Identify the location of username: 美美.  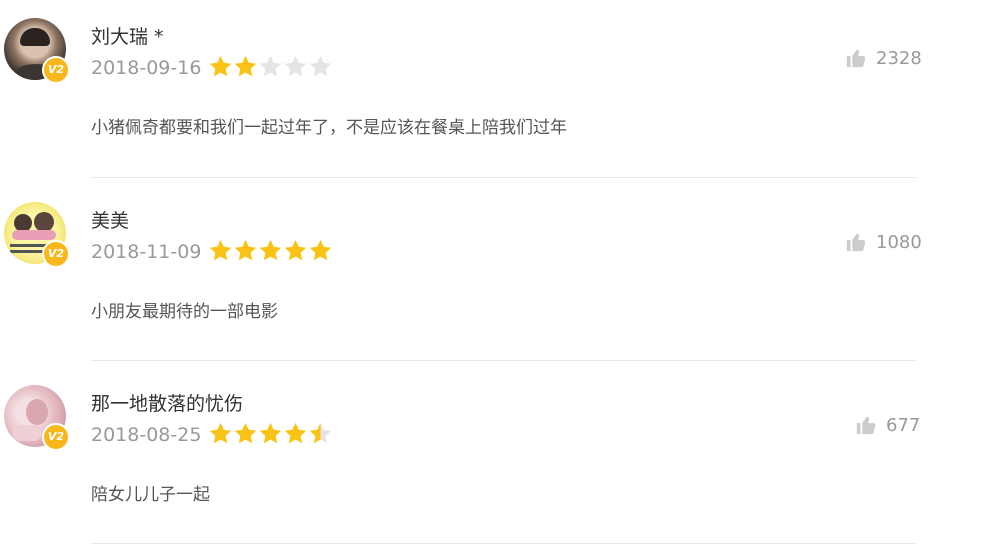
(110, 219).